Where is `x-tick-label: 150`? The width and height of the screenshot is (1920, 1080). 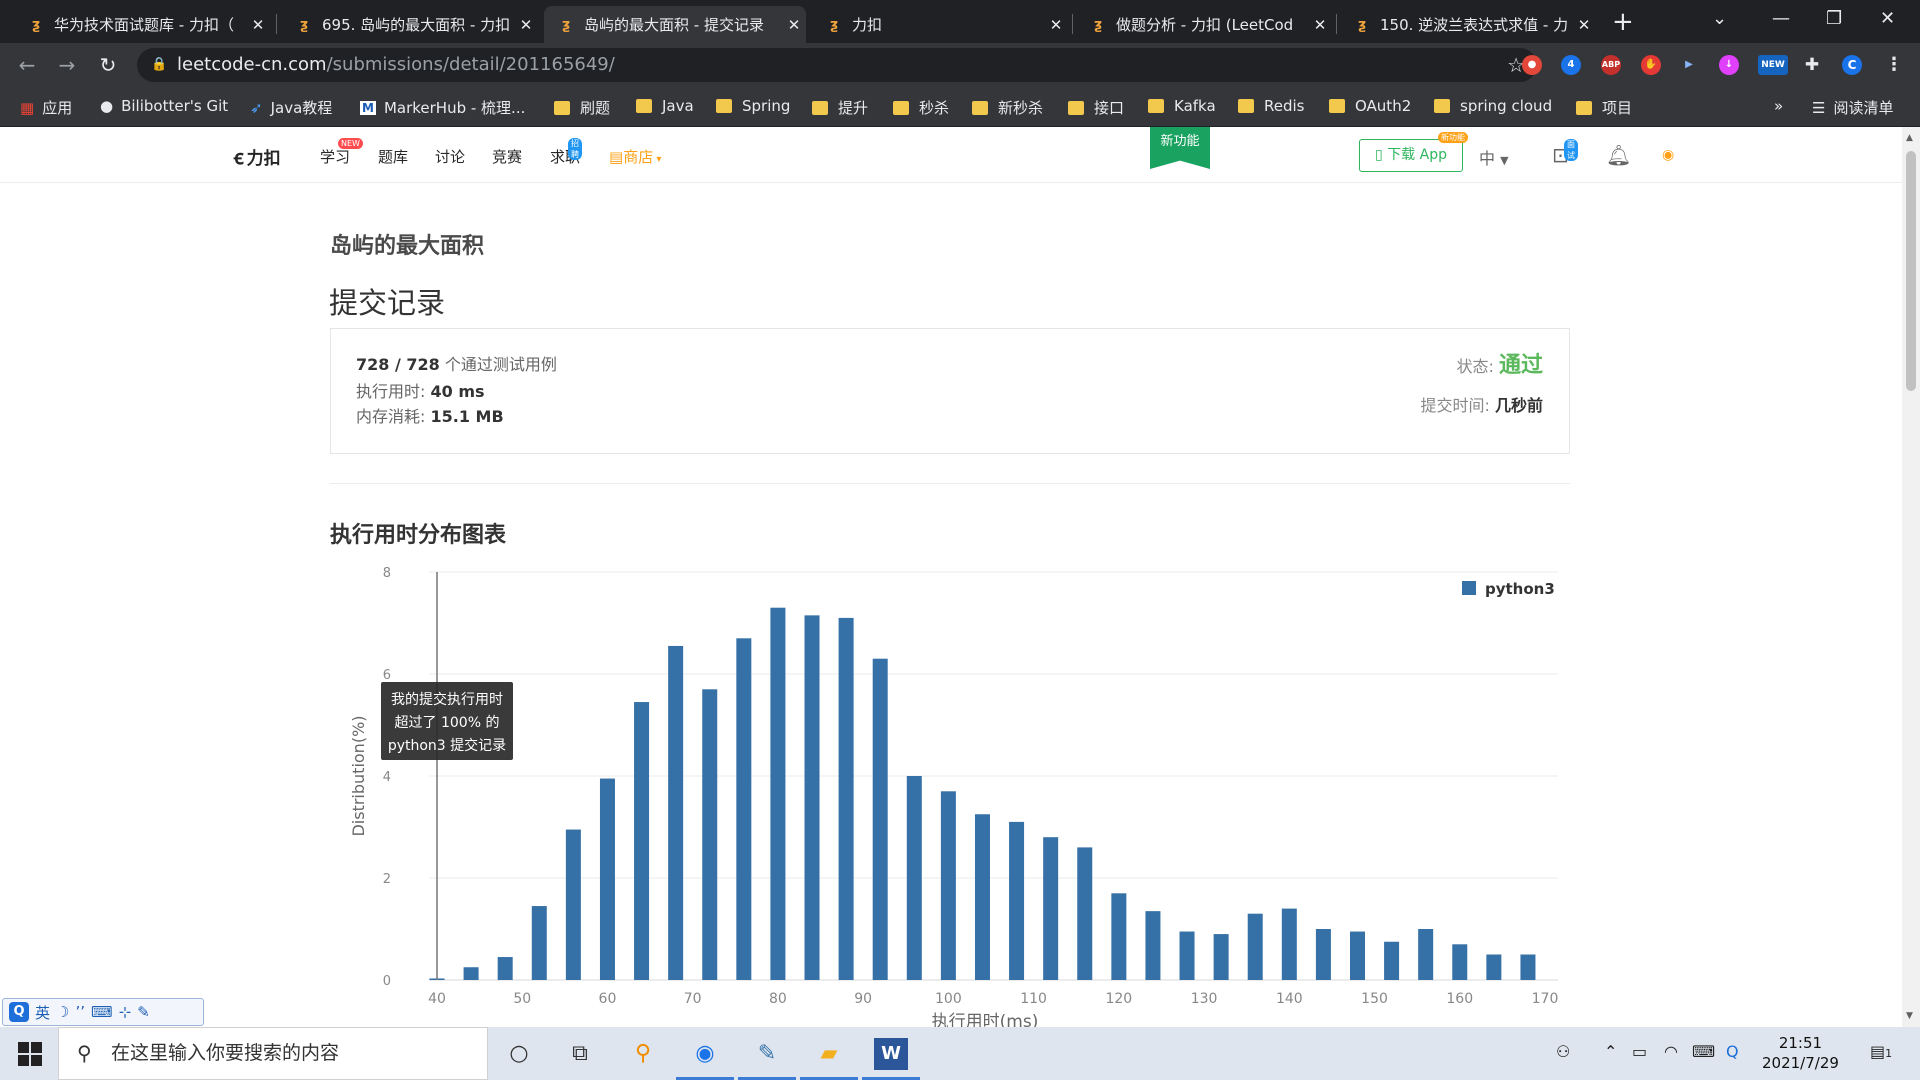 x-tick-label: 150 is located at coordinates (1374, 999).